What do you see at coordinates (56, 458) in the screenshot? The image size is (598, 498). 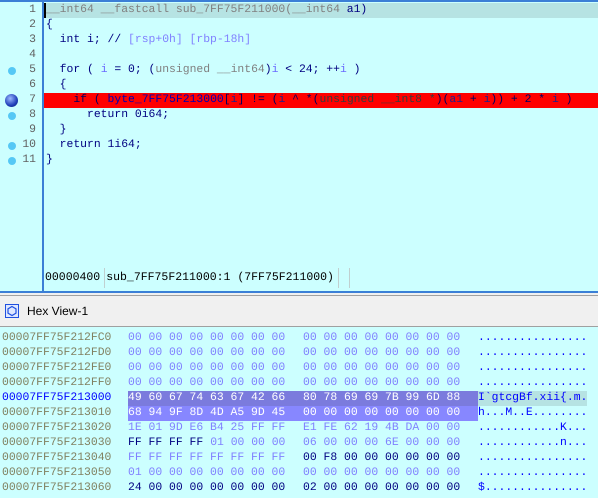 I see `hex-address: 00007FF75F213040` at bounding box center [56, 458].